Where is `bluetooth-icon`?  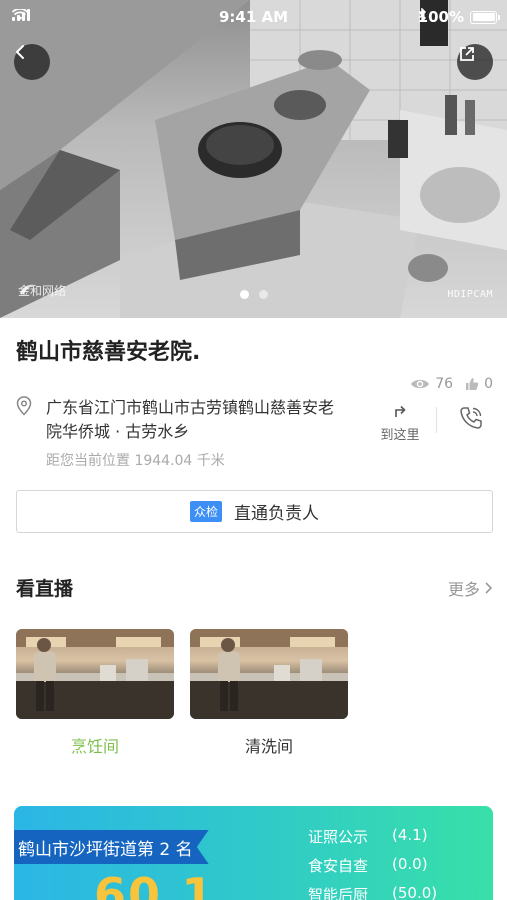 bluetooth-icon is located at coordinates (422, 15).